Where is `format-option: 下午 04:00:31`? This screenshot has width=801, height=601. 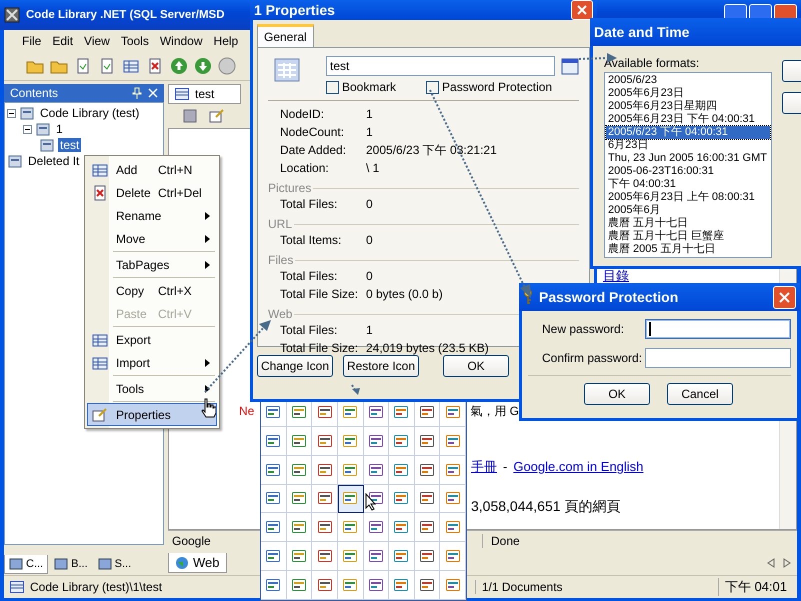
format-option: 下午 04:00:31 is located at coordinates (688, 184).